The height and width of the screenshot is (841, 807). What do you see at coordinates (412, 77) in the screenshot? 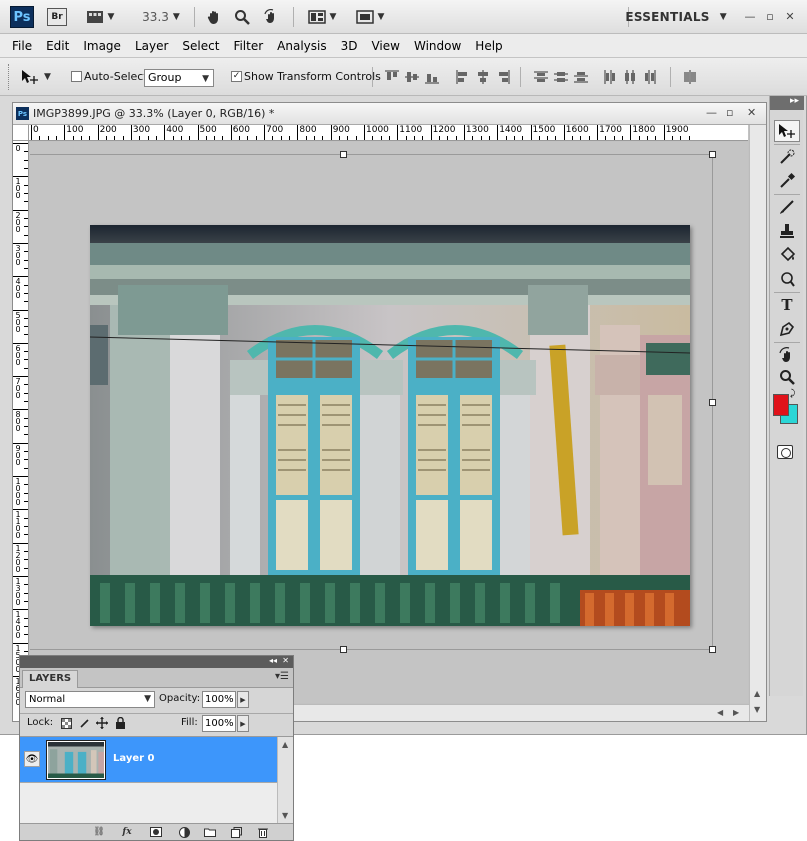
I see `align-vertical-centers-icon` at bounding box center [412, 77].